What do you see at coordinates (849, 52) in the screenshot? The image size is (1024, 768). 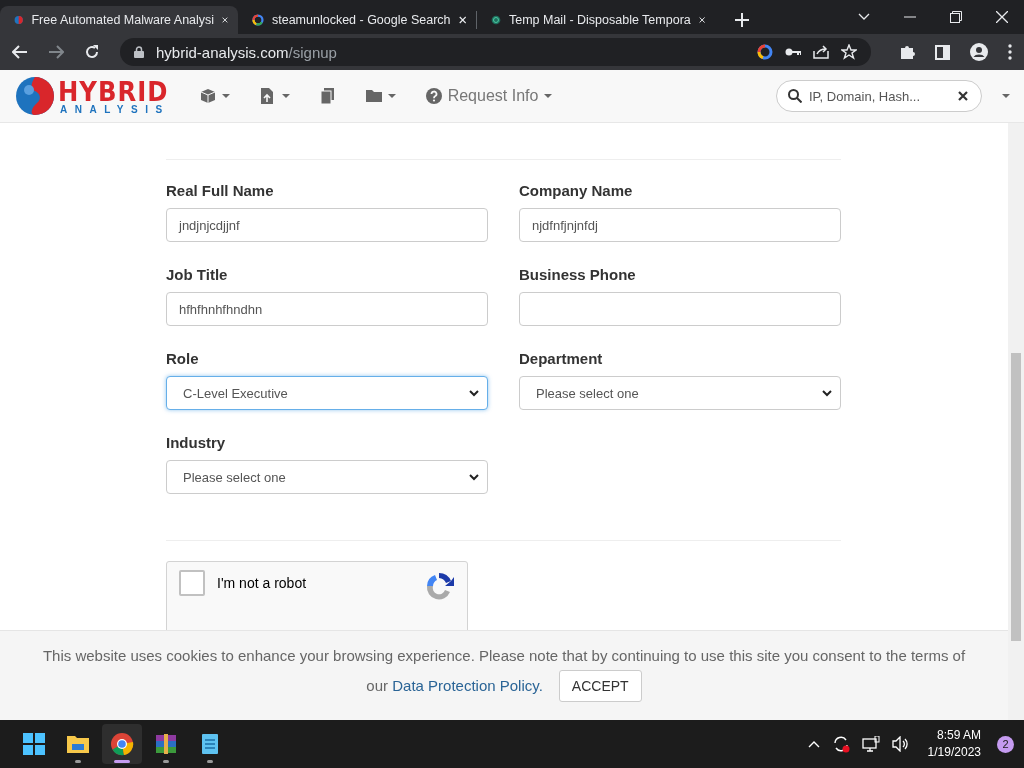 I see `star-icon` at bounding box center [849, 52].